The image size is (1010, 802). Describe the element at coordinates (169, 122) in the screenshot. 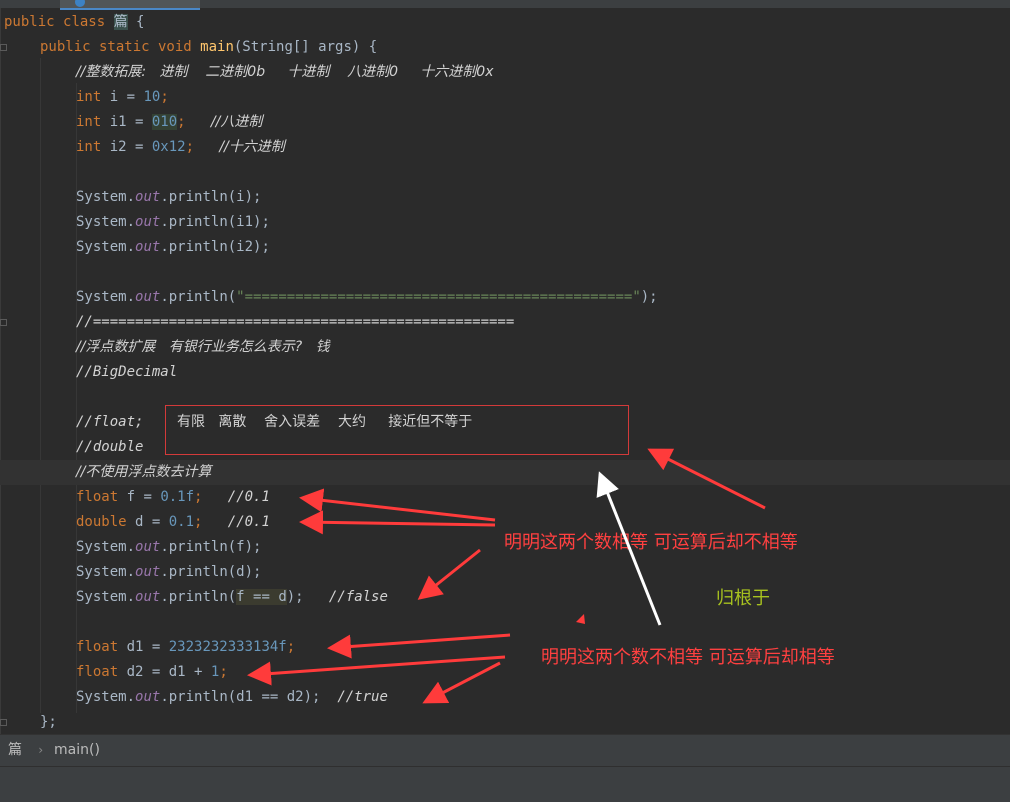

I see `code-line-5: int i1 = 010; //八进制` at that location.